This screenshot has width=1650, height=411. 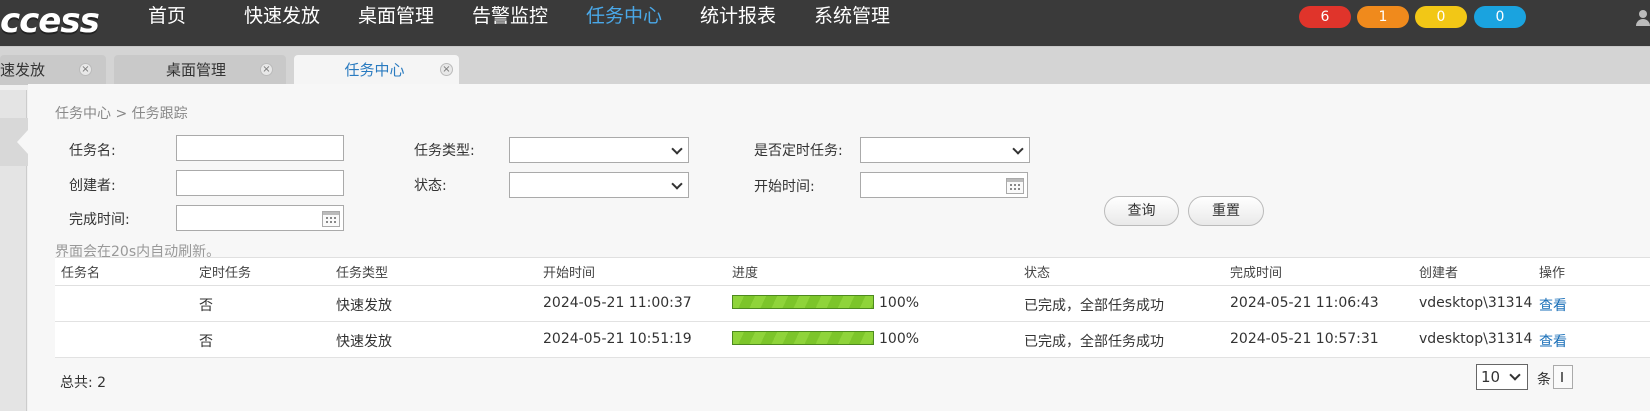 I want to click on table-header: 任务名 定时任务 任务类型 开始时间 进度 状态 完成时间 创建者 操作, so click(x=852, y=271).